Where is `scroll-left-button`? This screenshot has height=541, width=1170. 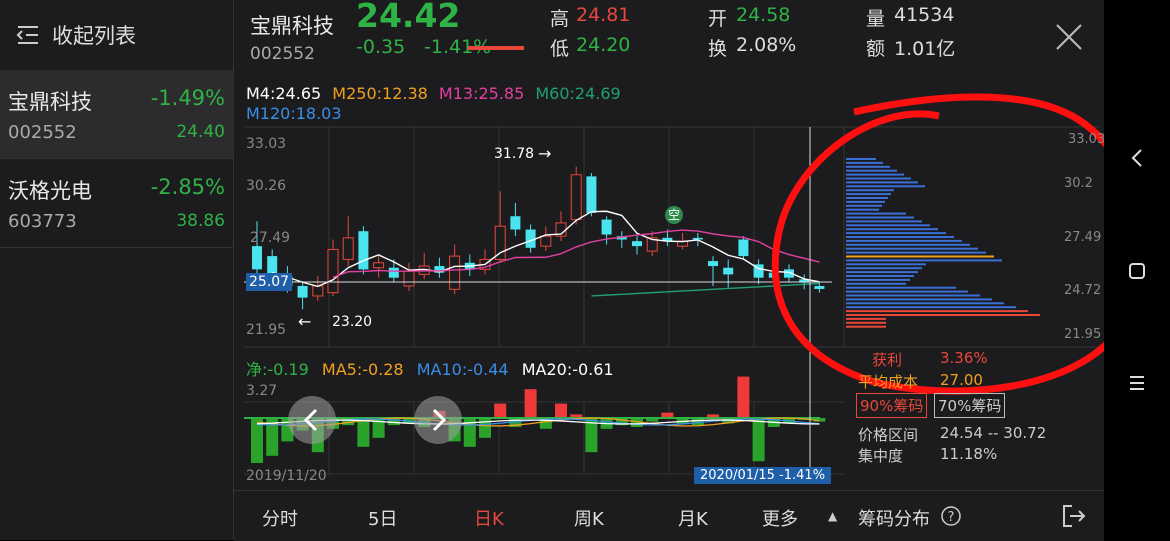 scroll-left-button is located at coordinates (312, 420).